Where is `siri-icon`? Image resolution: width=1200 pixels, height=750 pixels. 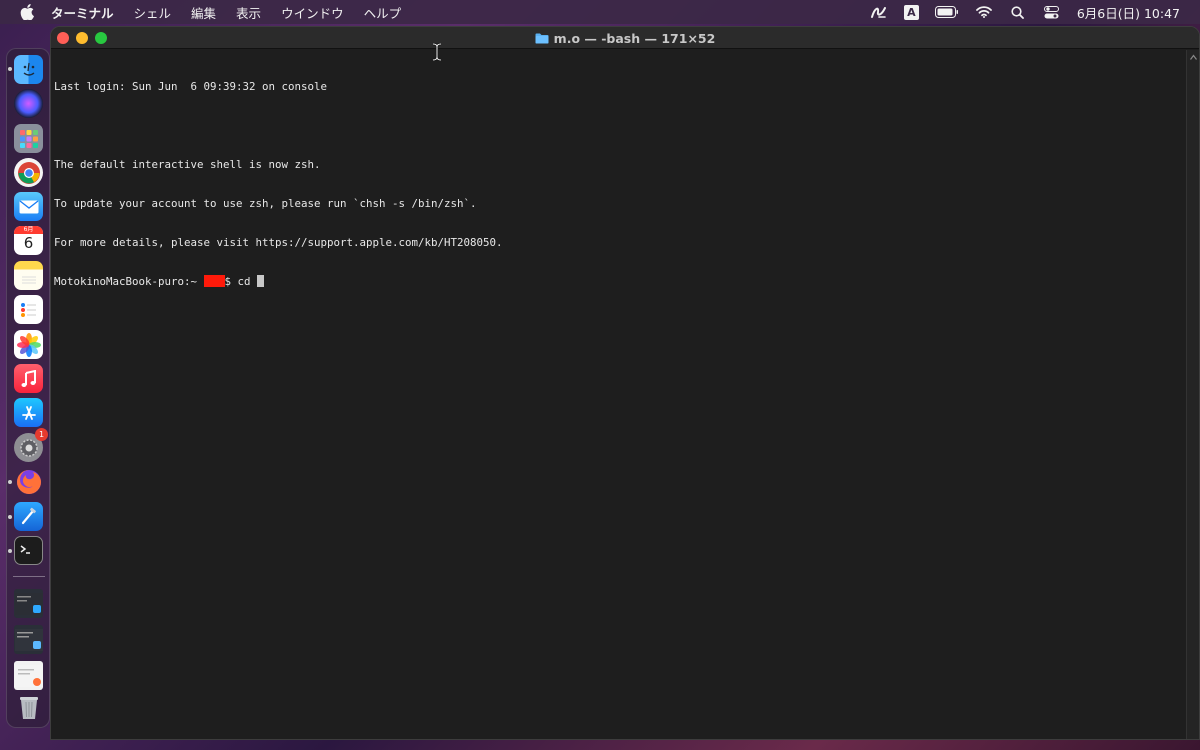
siri-icon is located at coordinates (28, 103).